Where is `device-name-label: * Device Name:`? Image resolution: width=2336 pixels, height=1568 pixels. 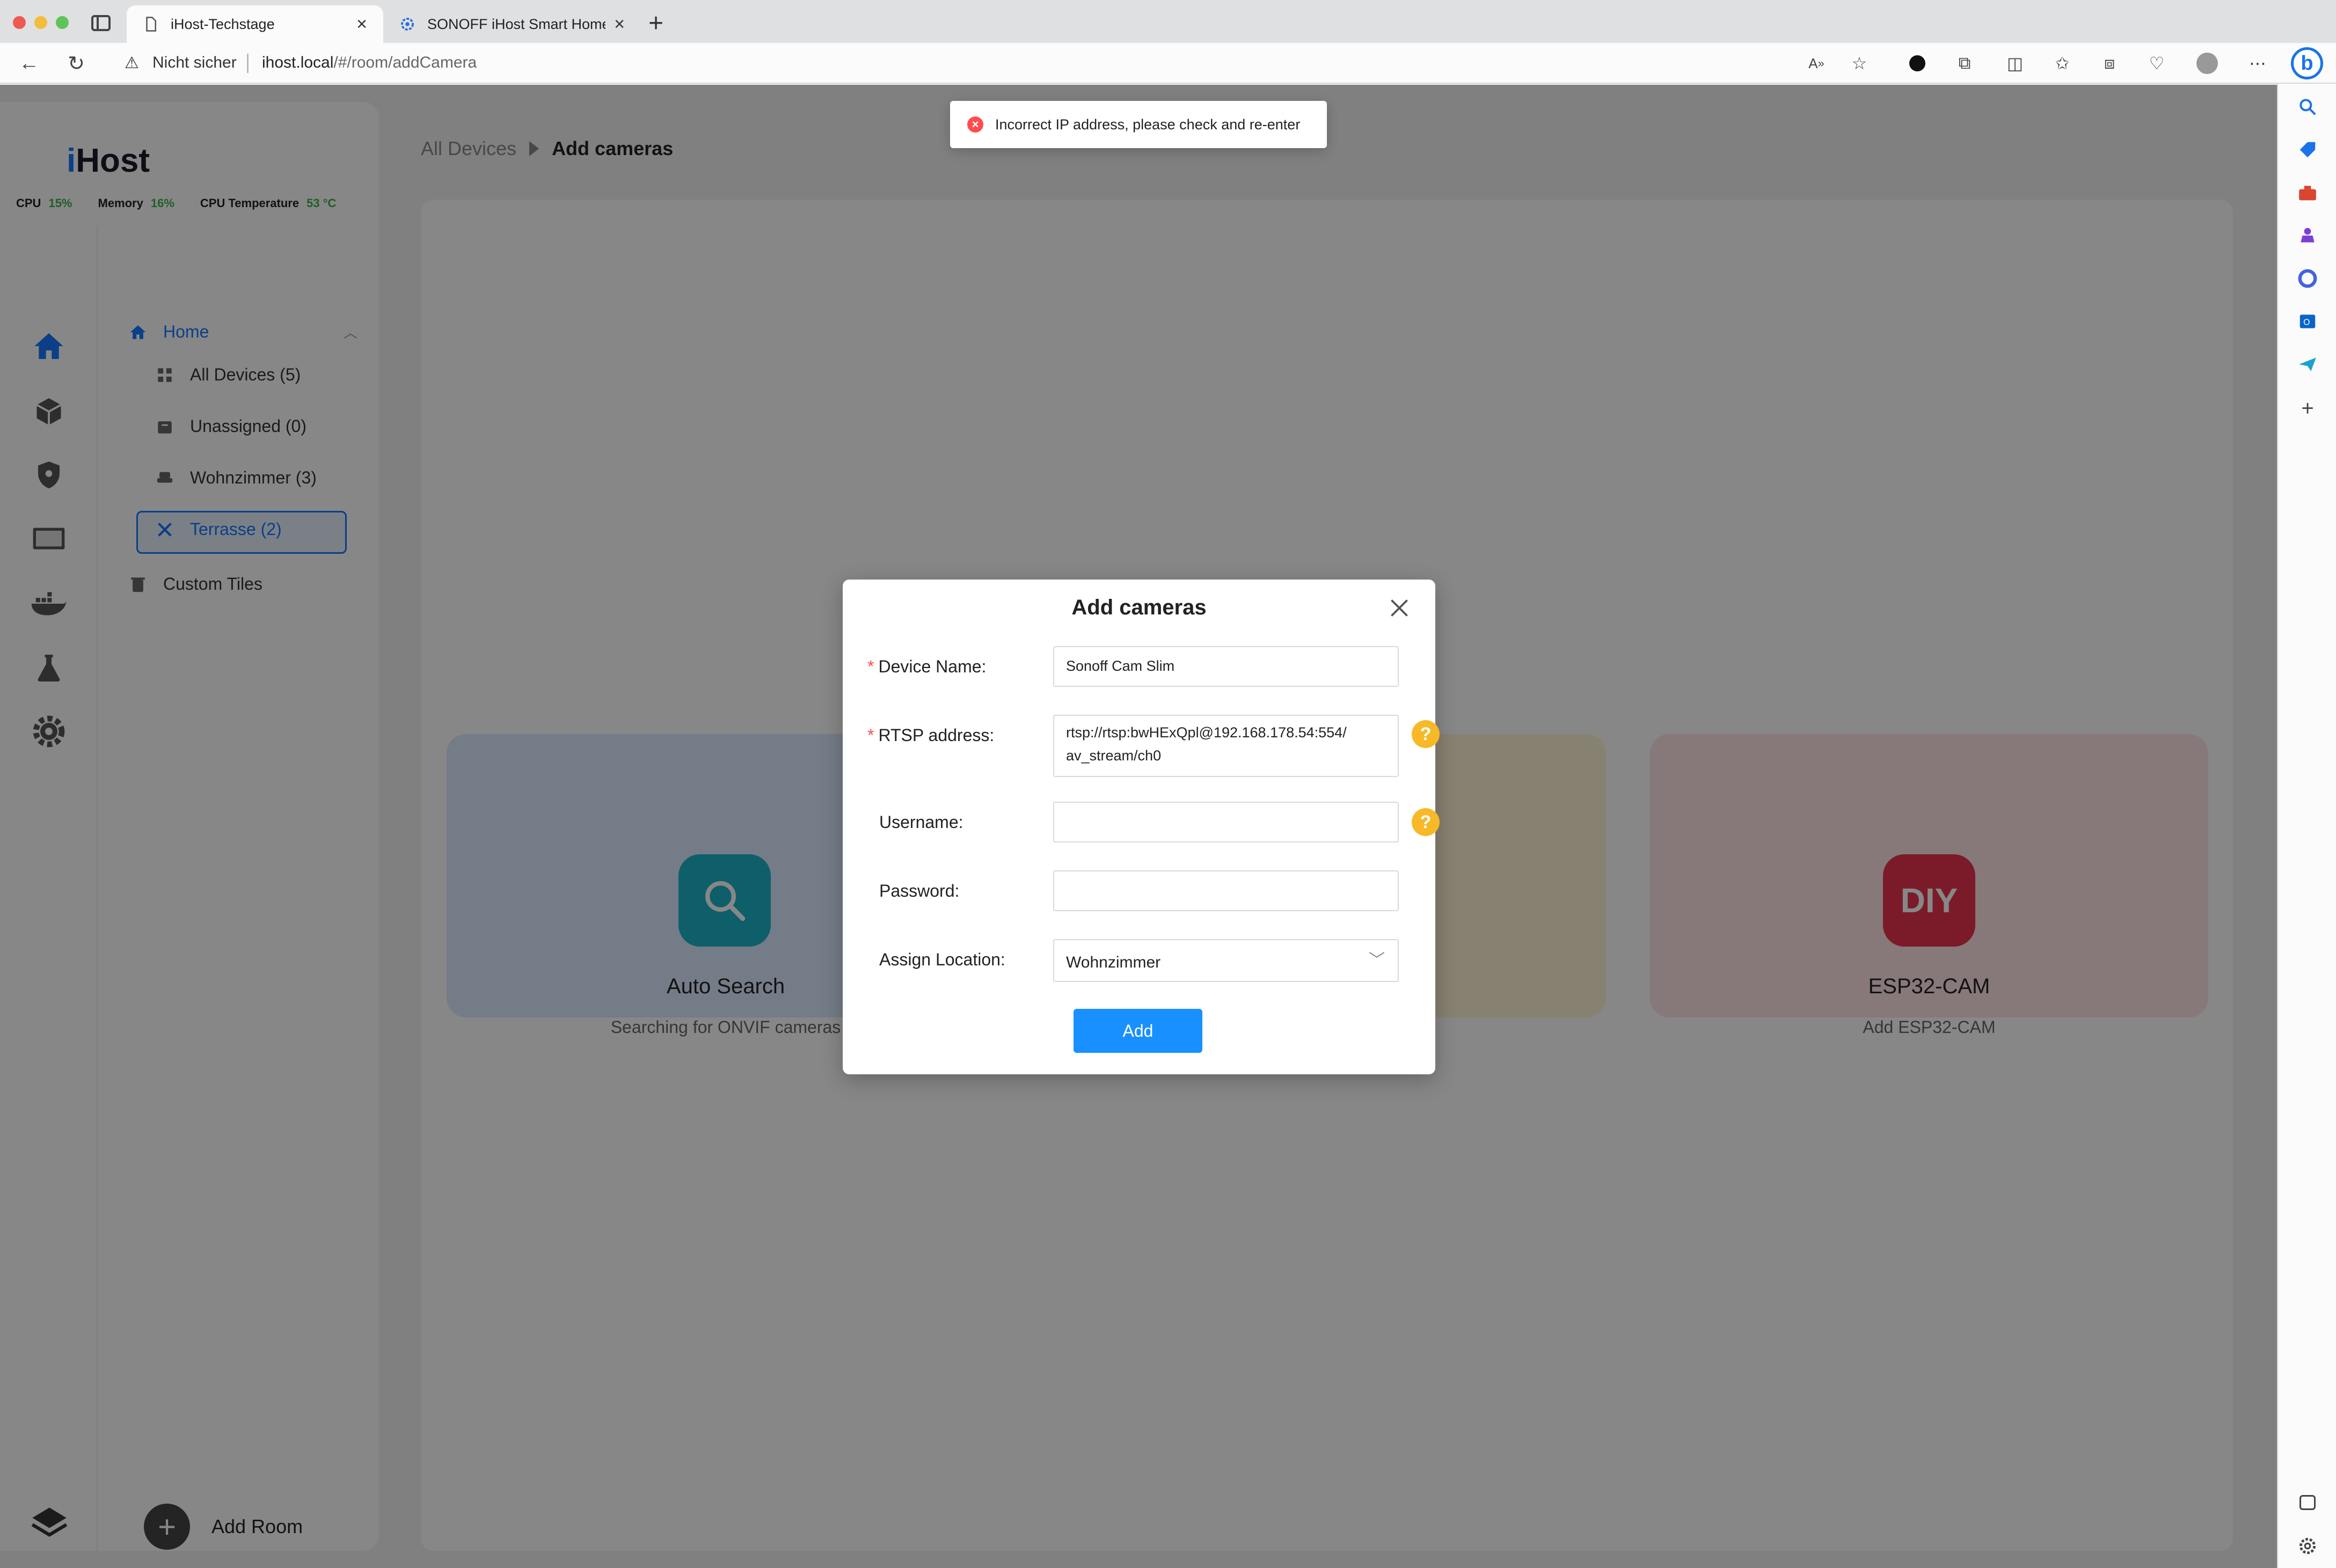
device-name-label: * Device Name: is located at coordinates (927, 666).